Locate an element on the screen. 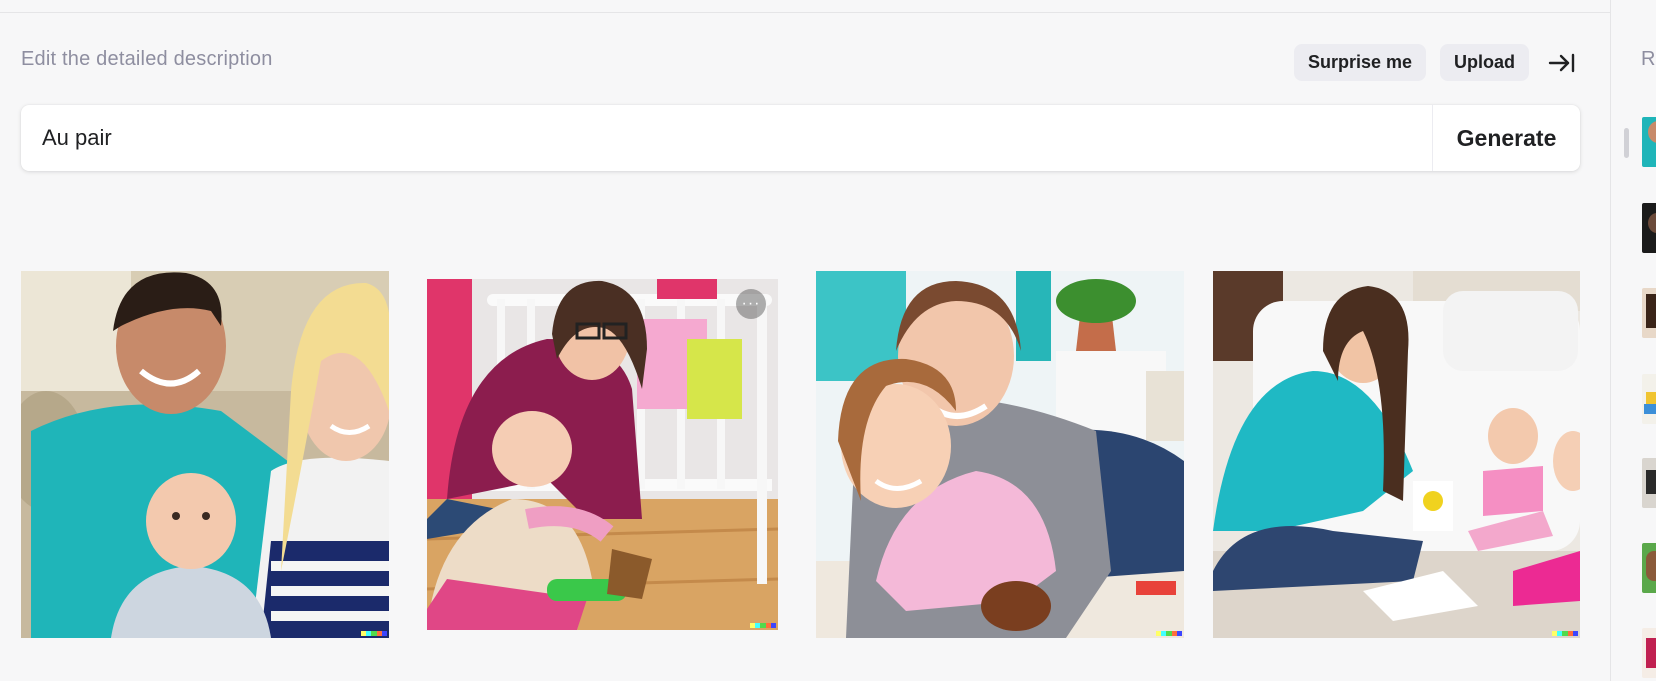 This screenshot has width=1656, height=681. sidebar-title: R is located at coordinates (1648, 59).